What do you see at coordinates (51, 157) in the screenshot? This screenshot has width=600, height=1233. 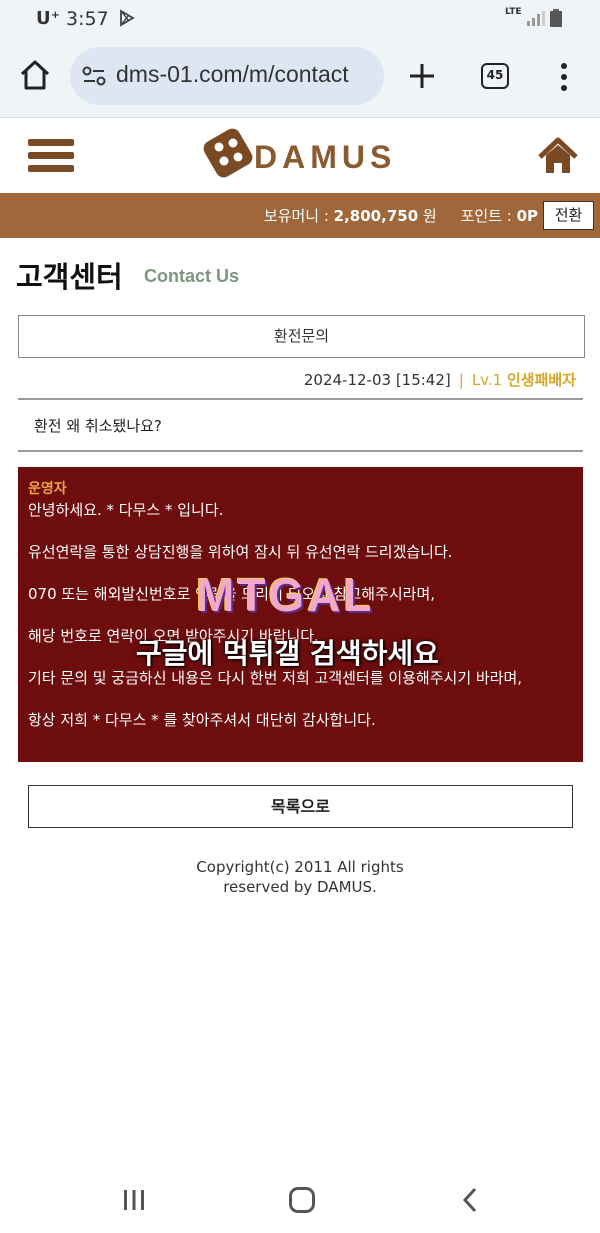 I see `menu-icon` at bounding box center [51, 157].